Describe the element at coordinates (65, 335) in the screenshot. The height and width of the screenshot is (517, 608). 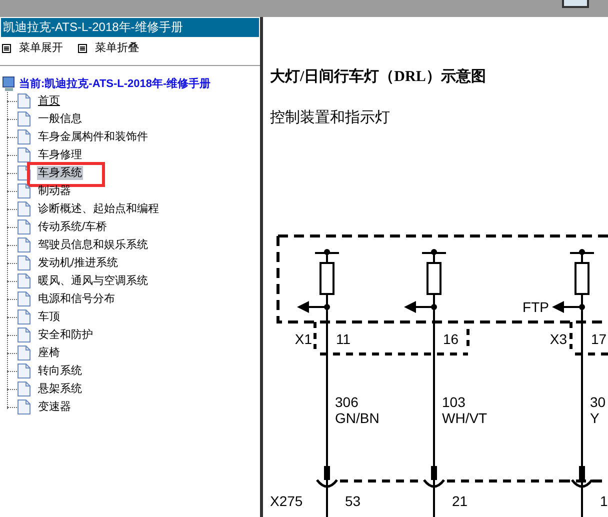
I see `tree-item: 安全和防护` at that location.